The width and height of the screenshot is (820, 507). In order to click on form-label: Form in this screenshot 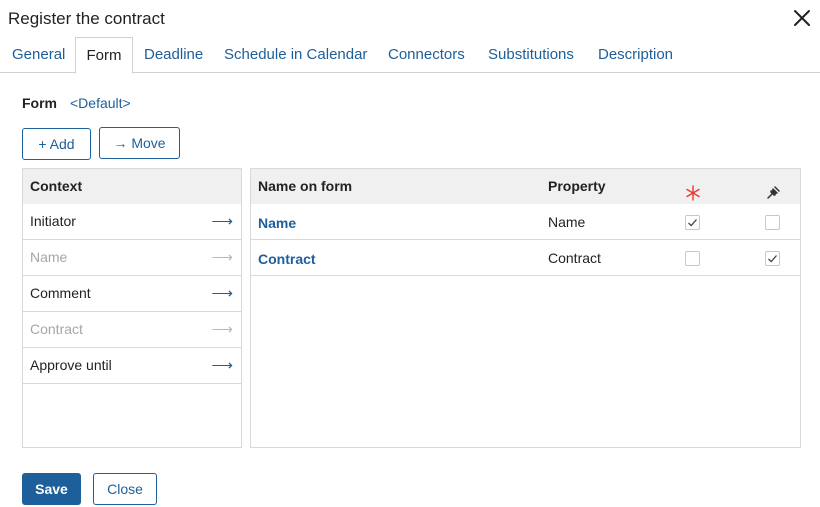, I will do `click(39, 103)`.